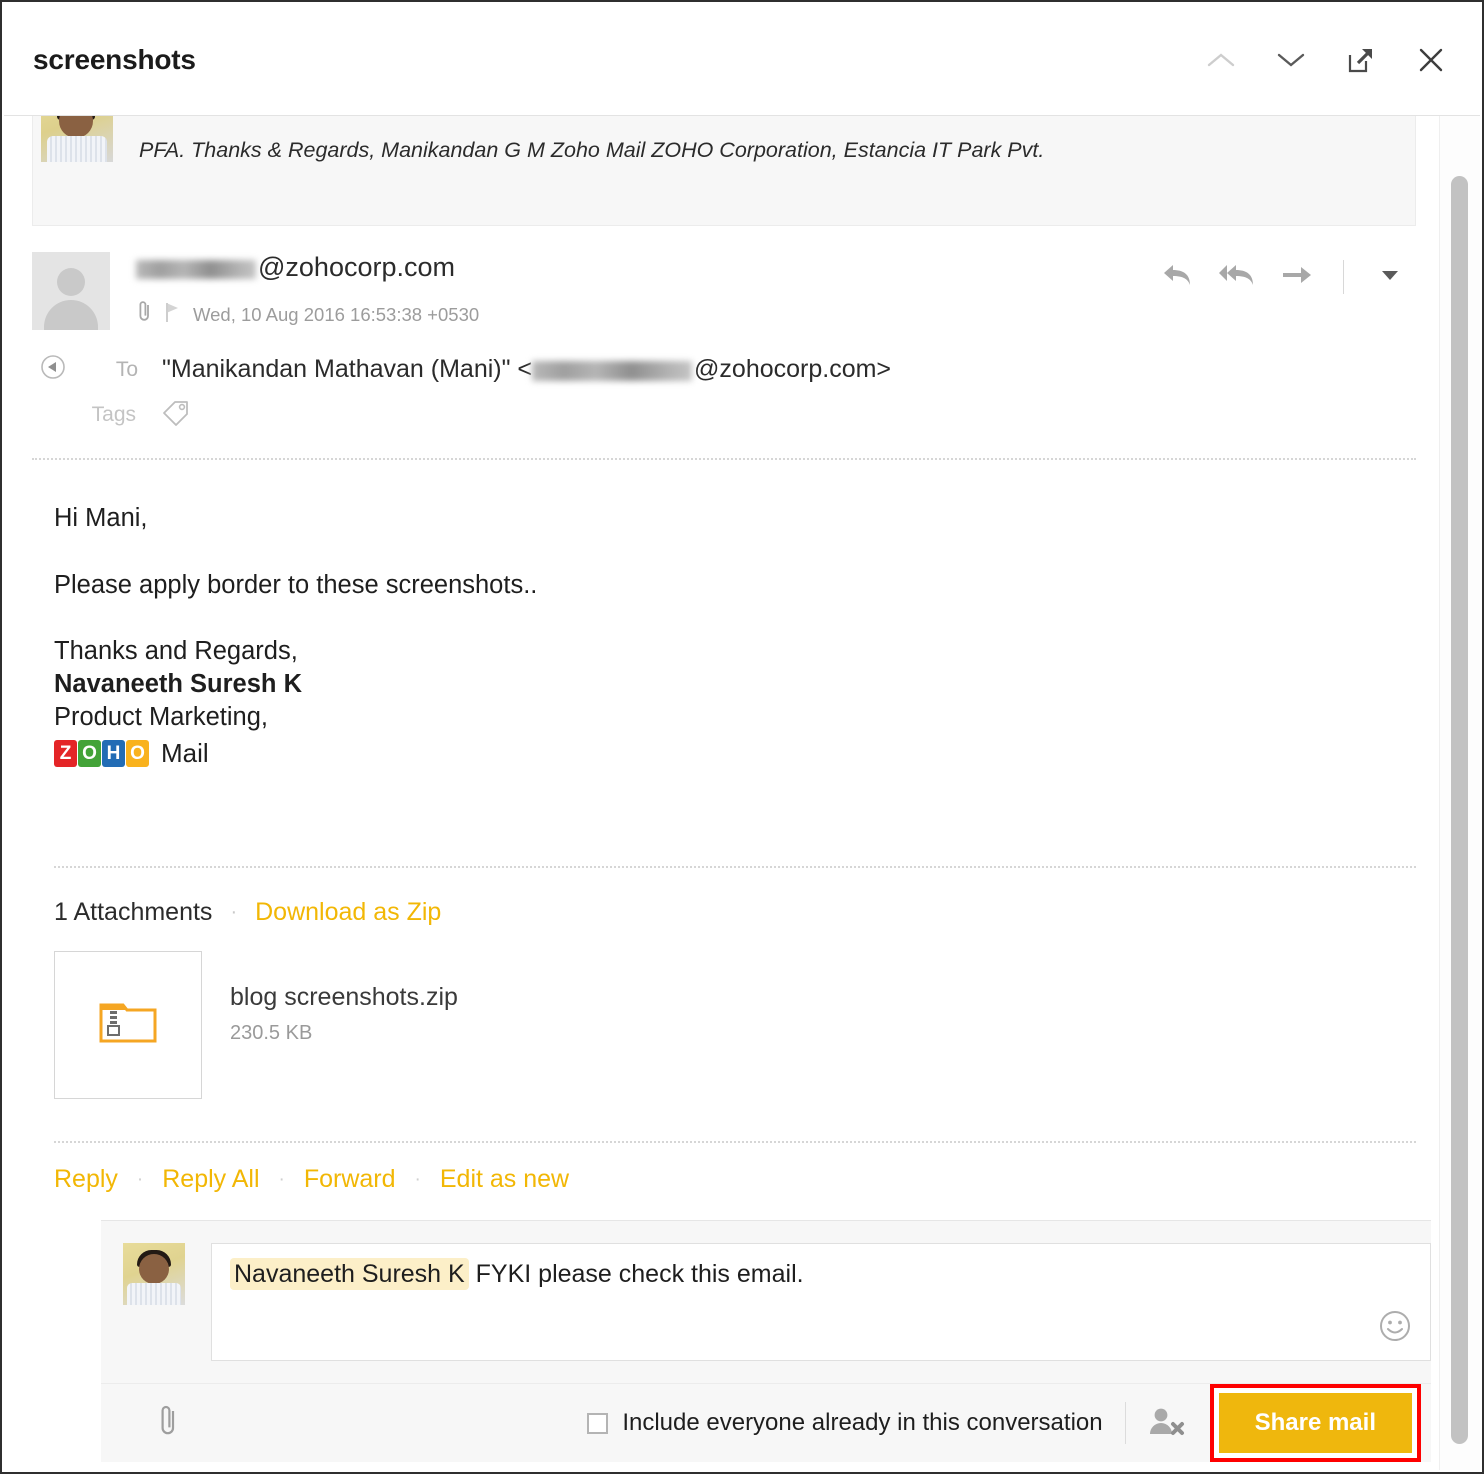 The height and width of the screenshot is (1474, 1484). I want to click on message-action-buttons, so click(1283, 277).